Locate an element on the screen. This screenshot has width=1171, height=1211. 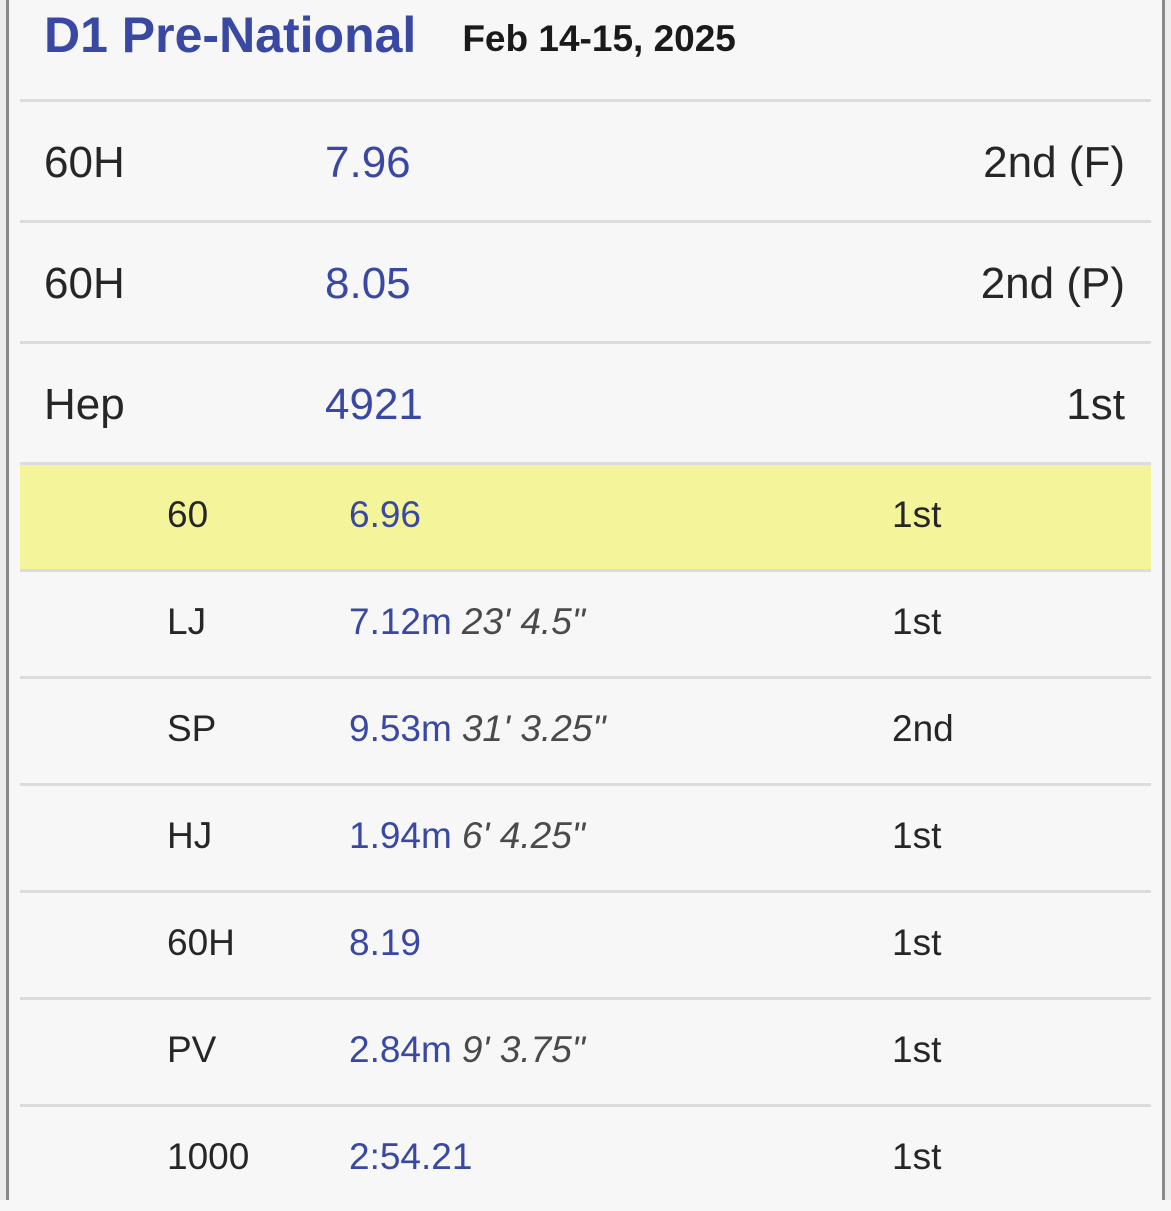
sub-event-row: SP 9.53m 31' 3.25" 2nd is located at coordinates (585, 729).